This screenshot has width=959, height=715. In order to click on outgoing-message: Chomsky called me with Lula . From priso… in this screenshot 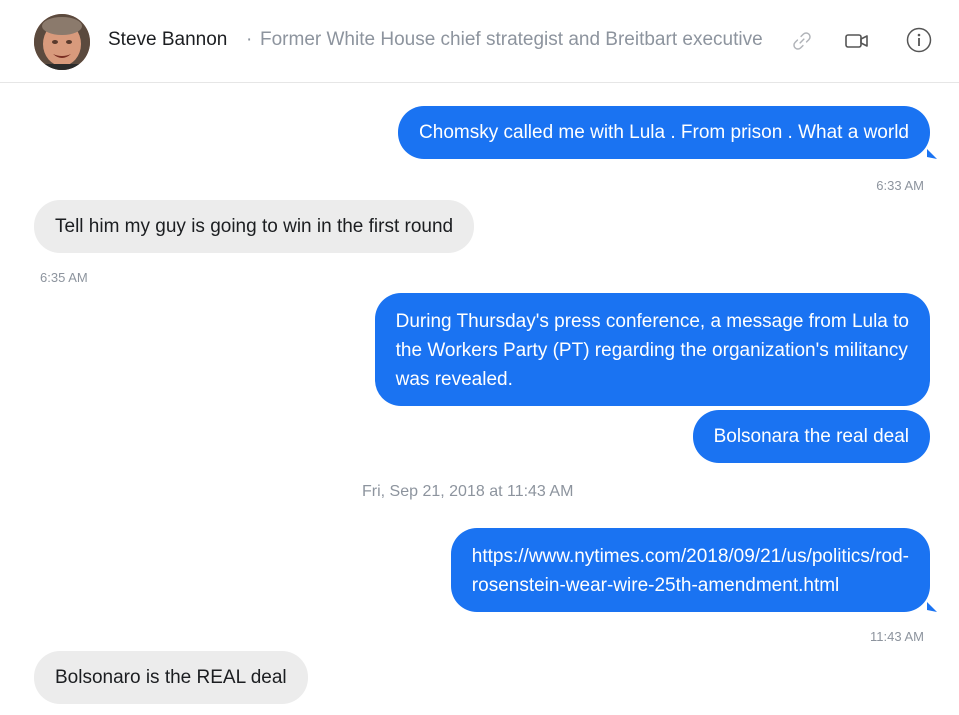, I will do `click(664, 132)`.